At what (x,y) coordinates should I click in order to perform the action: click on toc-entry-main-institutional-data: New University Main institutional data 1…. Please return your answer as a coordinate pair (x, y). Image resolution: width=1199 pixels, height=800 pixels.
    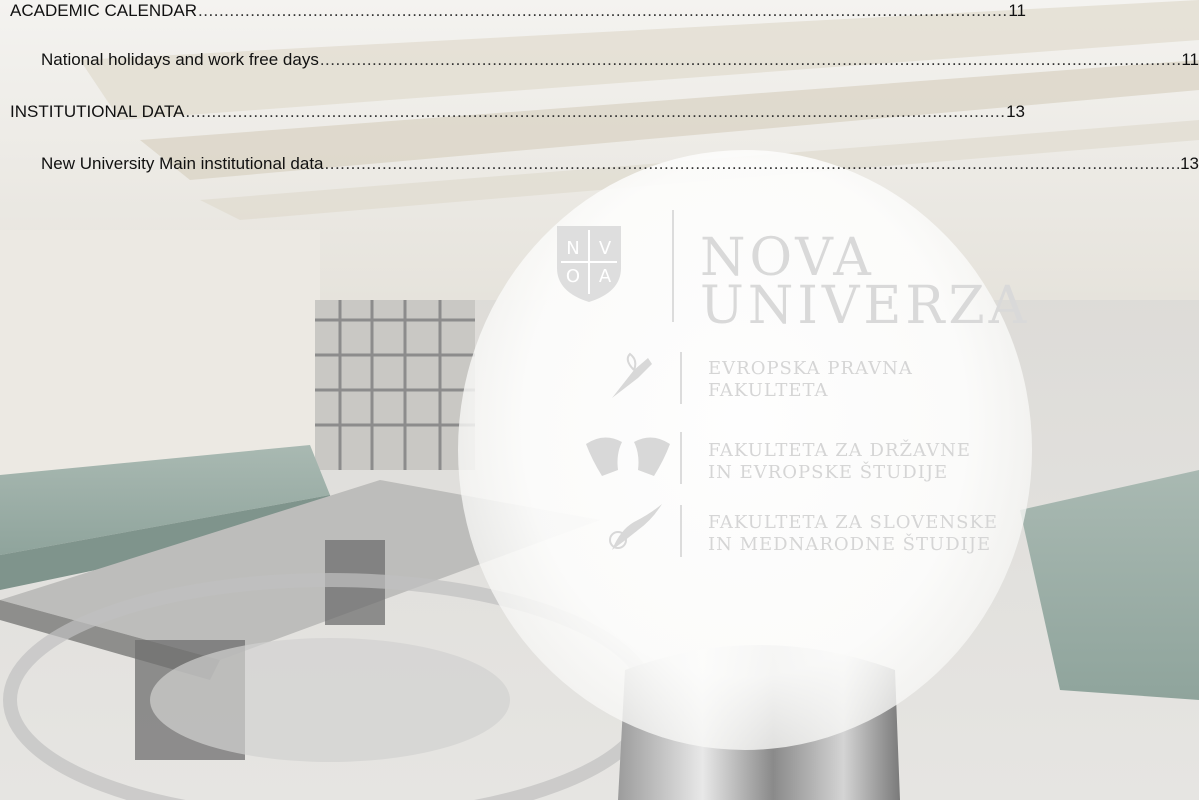
    Looking at the image, I should click on (620, 164).